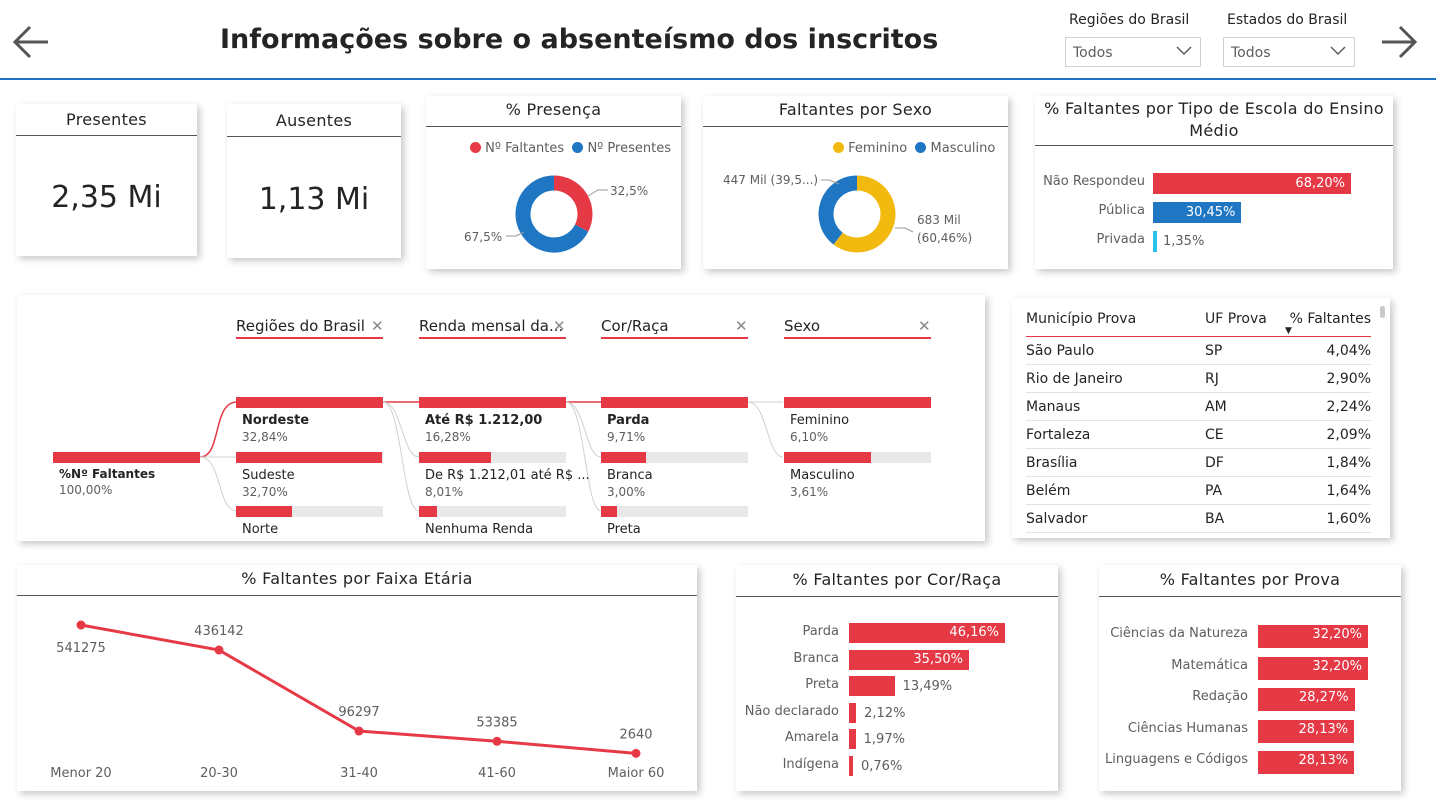 This screenshot has width=1436, height=806. What do you see at coordinates (1251, 53) in the screenshot?
I see `filter-estados-value: Todos` at bounding box center [1251, 53].